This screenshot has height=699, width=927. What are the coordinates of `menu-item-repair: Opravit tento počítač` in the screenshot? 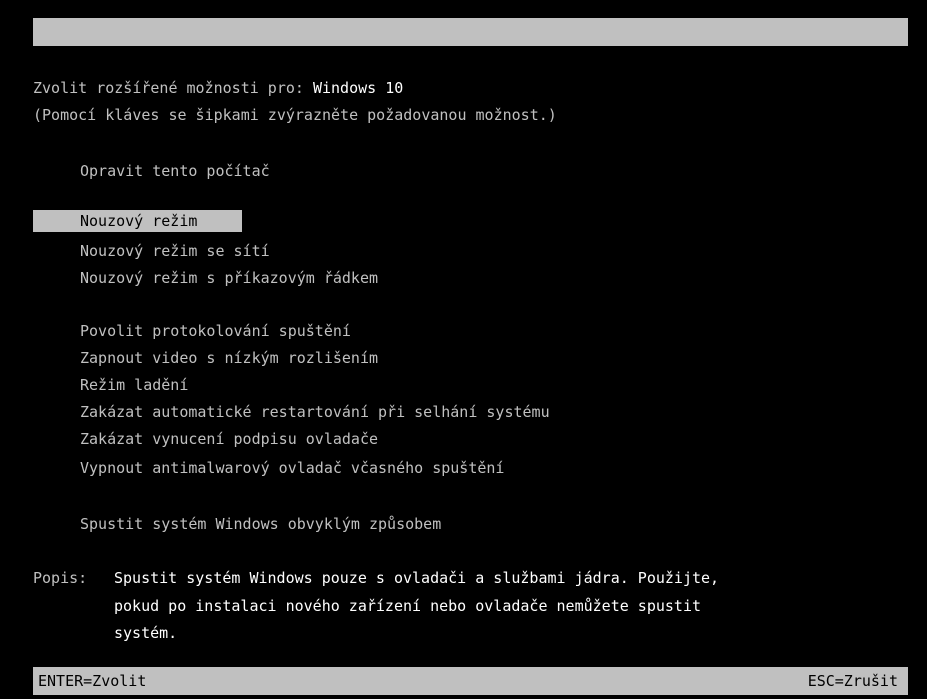 It's located at (151, 171).